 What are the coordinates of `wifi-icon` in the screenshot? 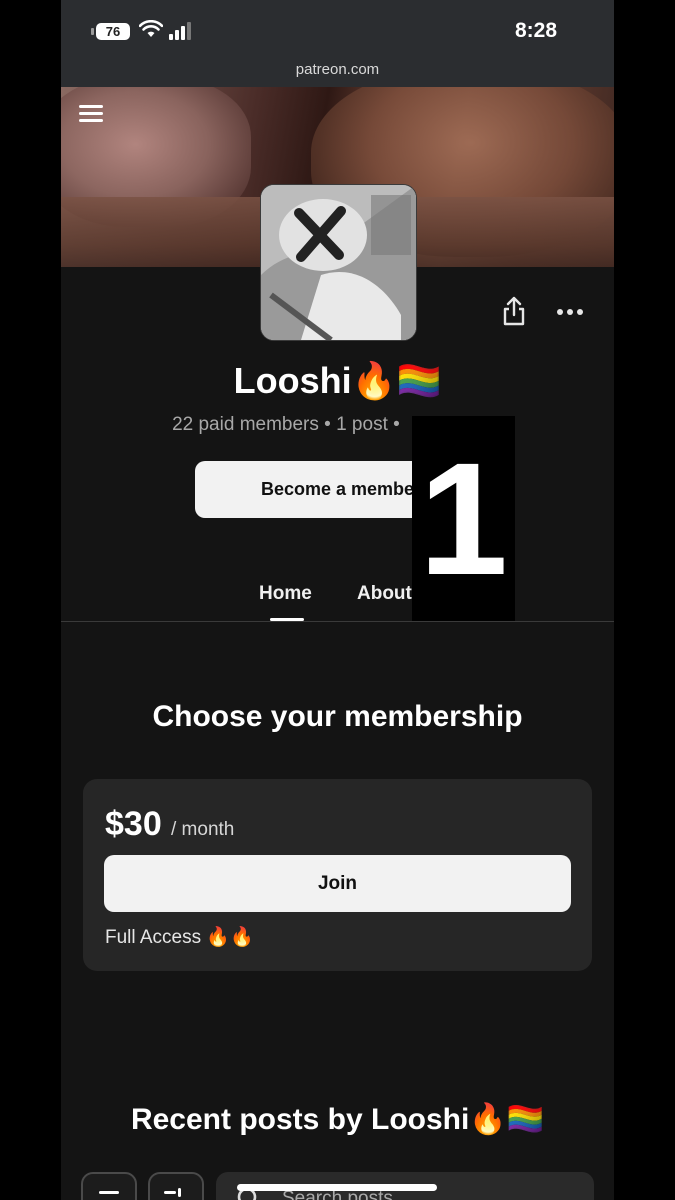 It's located at (151, 28).